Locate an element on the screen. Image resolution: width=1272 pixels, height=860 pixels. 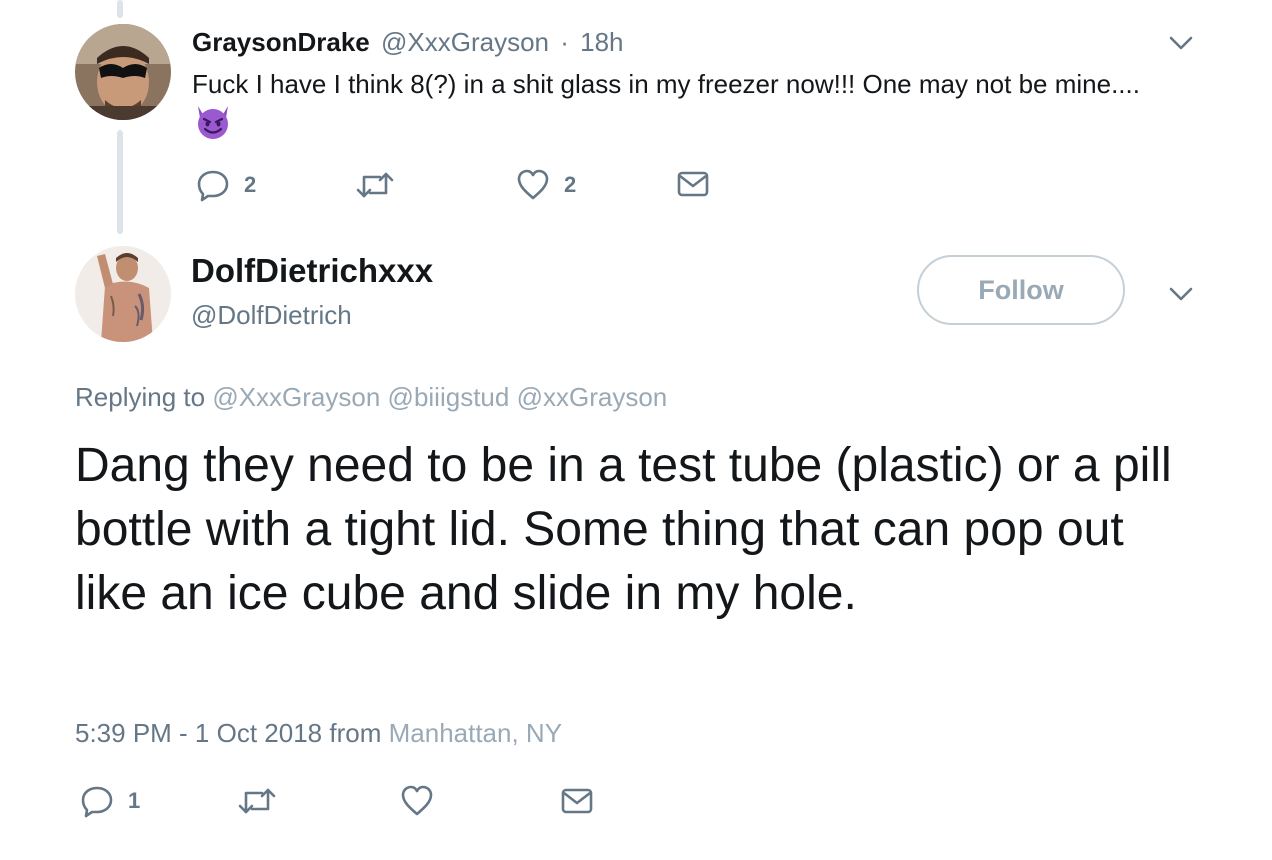
parent-time: 18h is located at coordinates (601, 42).